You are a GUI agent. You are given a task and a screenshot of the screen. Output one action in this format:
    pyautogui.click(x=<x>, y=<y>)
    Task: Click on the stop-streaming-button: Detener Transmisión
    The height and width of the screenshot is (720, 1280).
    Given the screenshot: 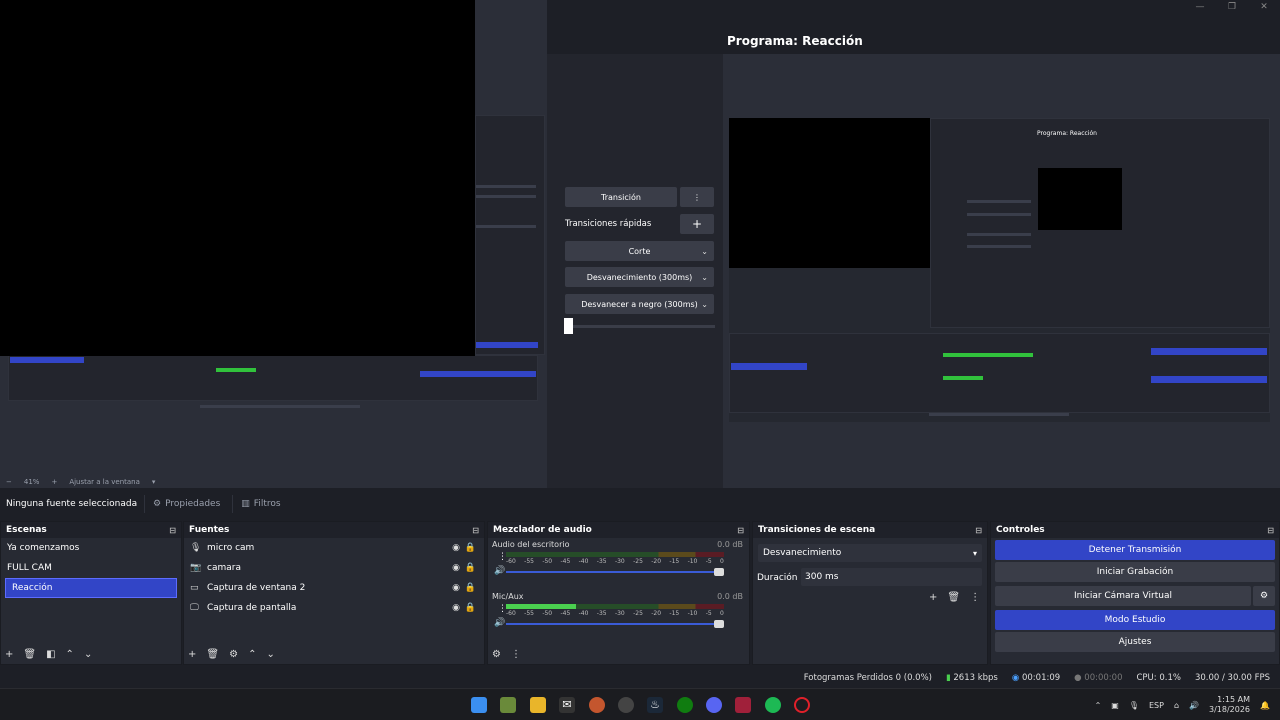 What is the action you would take?
    pyautogui.click(x=1135, y=550)
    